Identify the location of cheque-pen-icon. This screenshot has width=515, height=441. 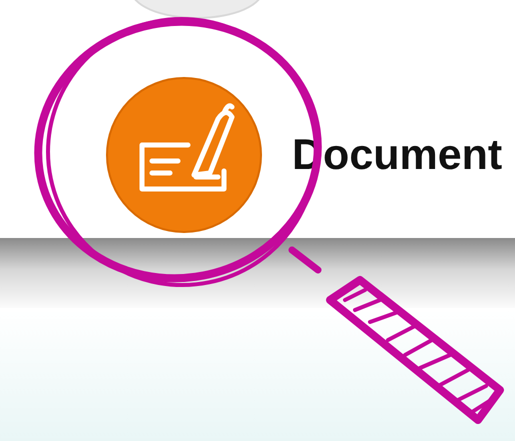
(184, 155).